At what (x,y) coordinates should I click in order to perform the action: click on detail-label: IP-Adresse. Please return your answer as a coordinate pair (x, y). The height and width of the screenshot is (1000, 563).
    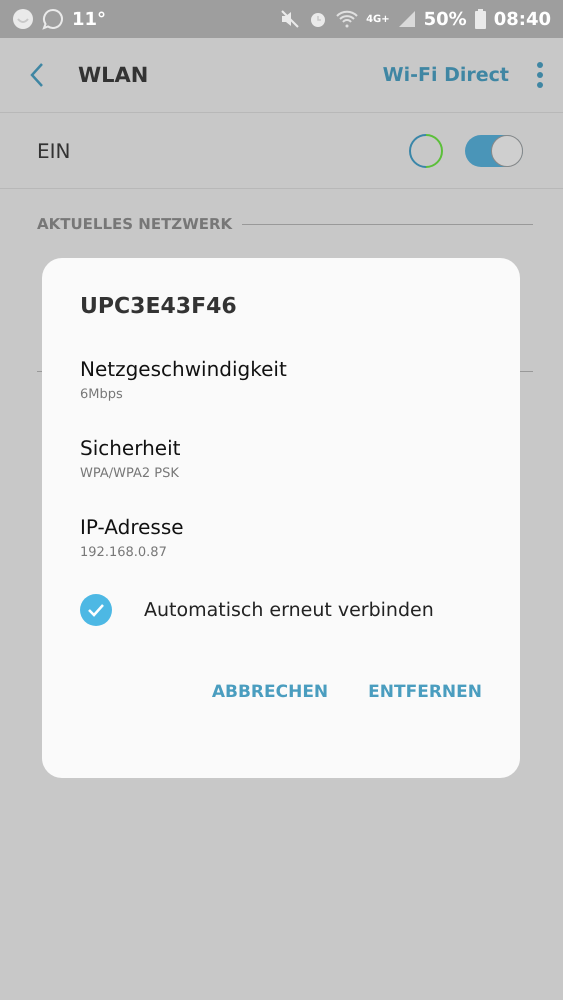
    Looking at the image, I should click on (132, 527).